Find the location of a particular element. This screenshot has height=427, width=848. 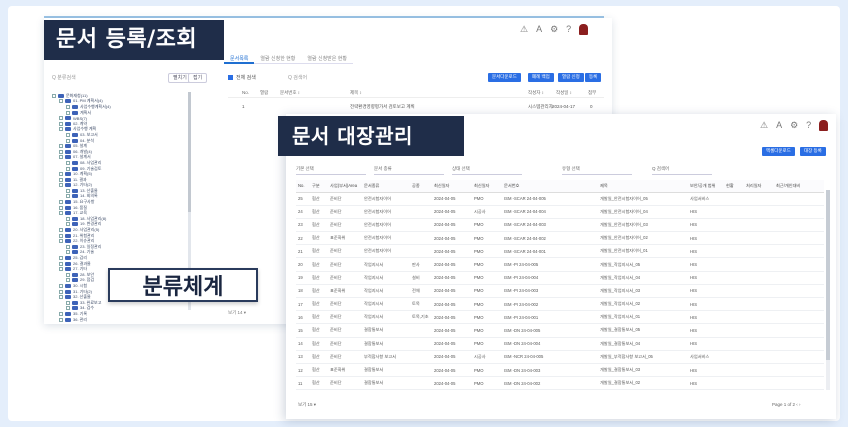

back-table-row: 1 전략환경영향평가서 검토보고 계획 시스템관리자 2024-04-17 0 is located at coordinates (416, 108).